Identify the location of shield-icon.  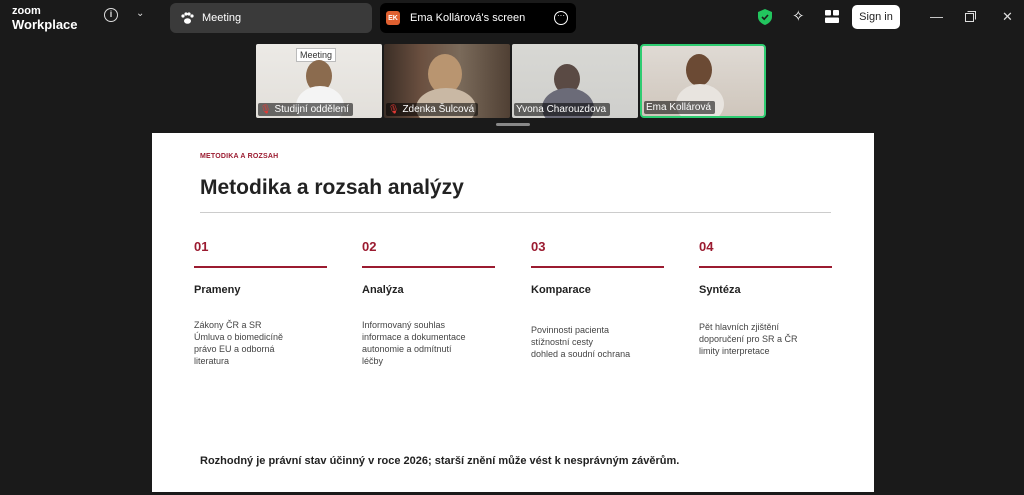
(765, 17).